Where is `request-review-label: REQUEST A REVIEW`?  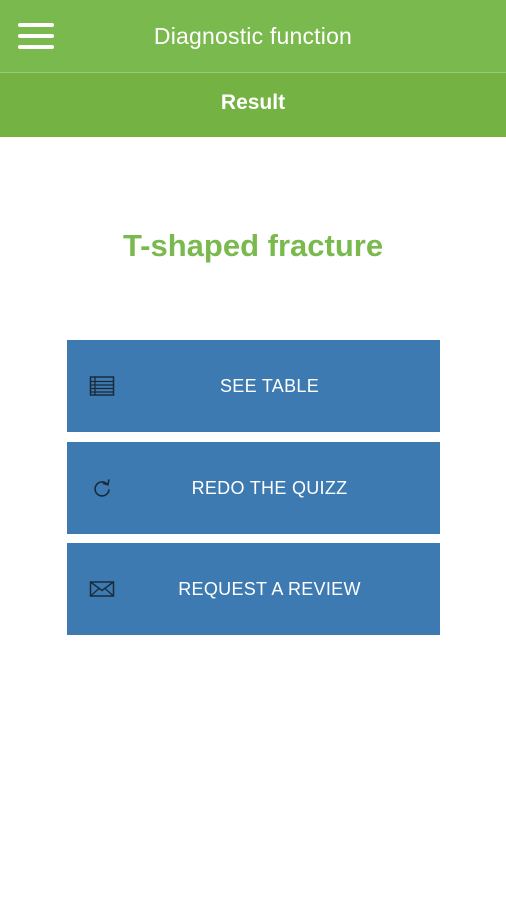 request-review-label: REQUEST A REVIEW is located at coordinates (269, 589).